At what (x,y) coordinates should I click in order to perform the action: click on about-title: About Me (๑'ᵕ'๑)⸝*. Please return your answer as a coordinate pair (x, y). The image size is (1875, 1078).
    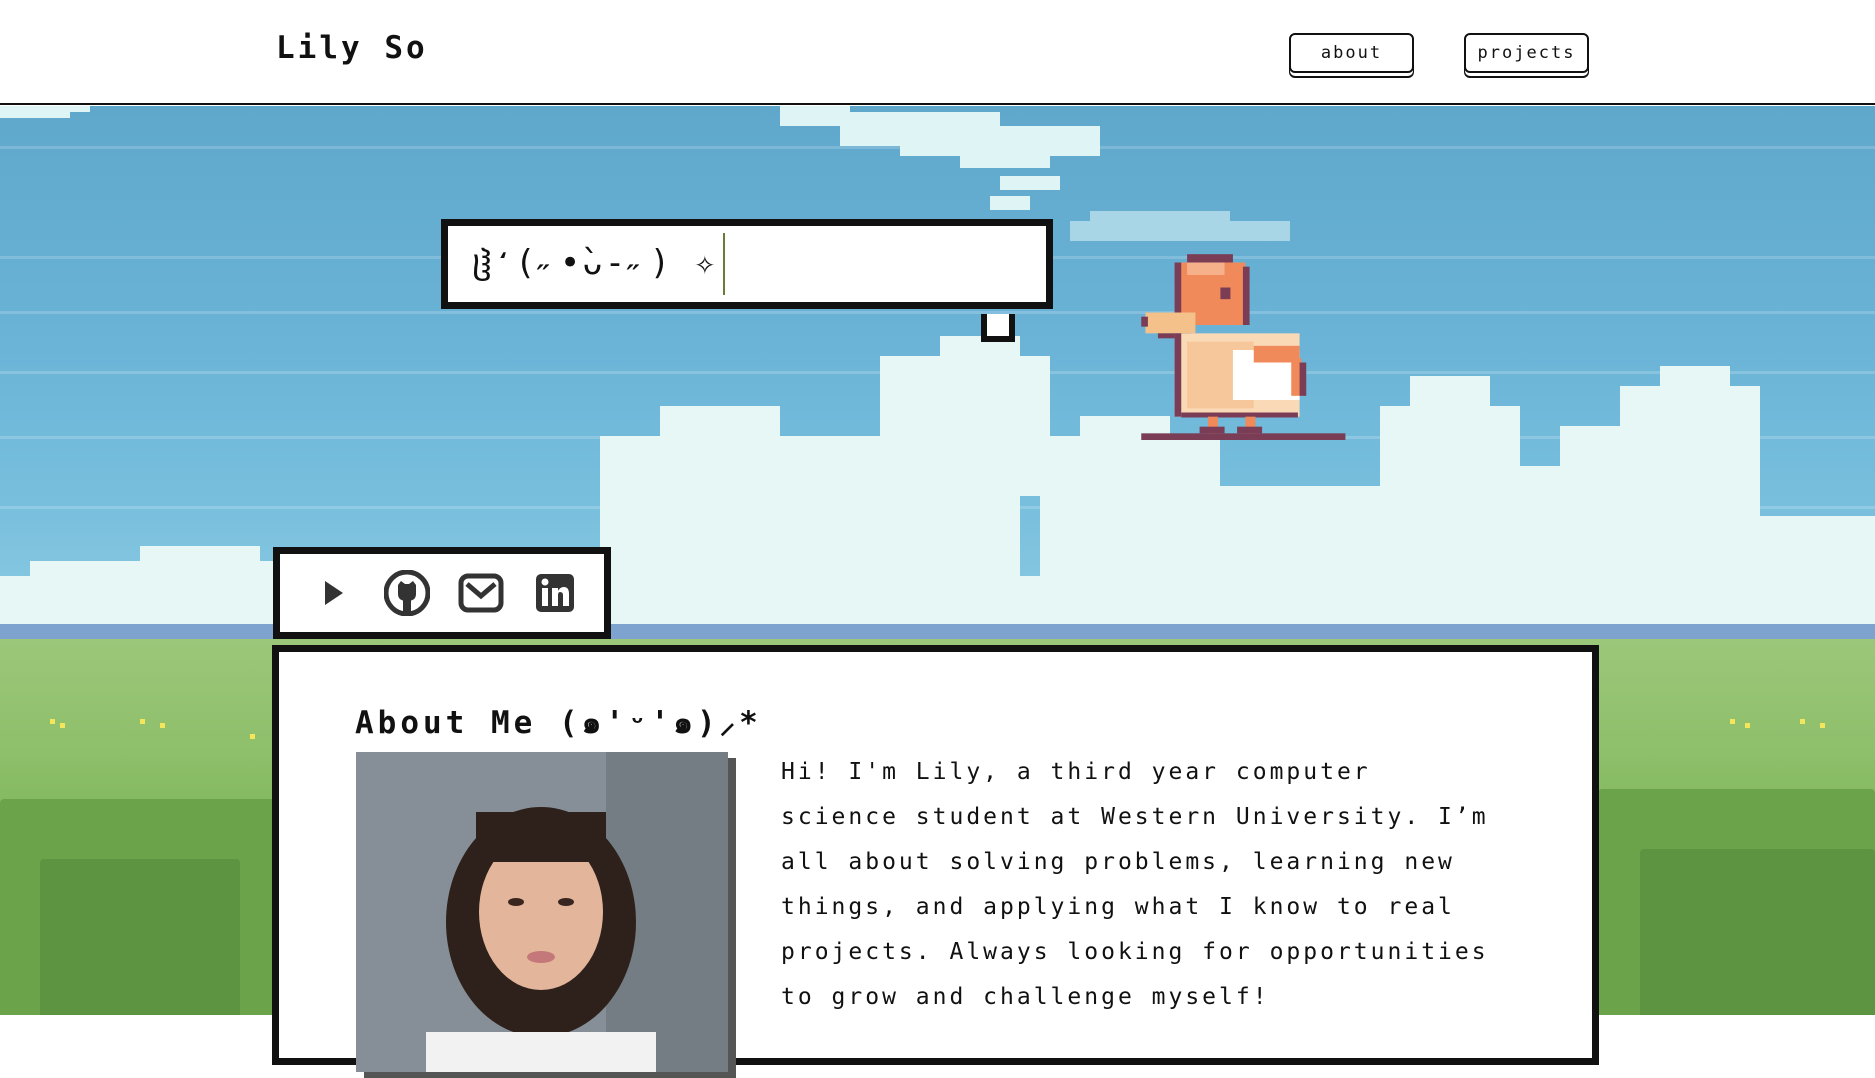
    Looking at the image, I should click on (558, 723).